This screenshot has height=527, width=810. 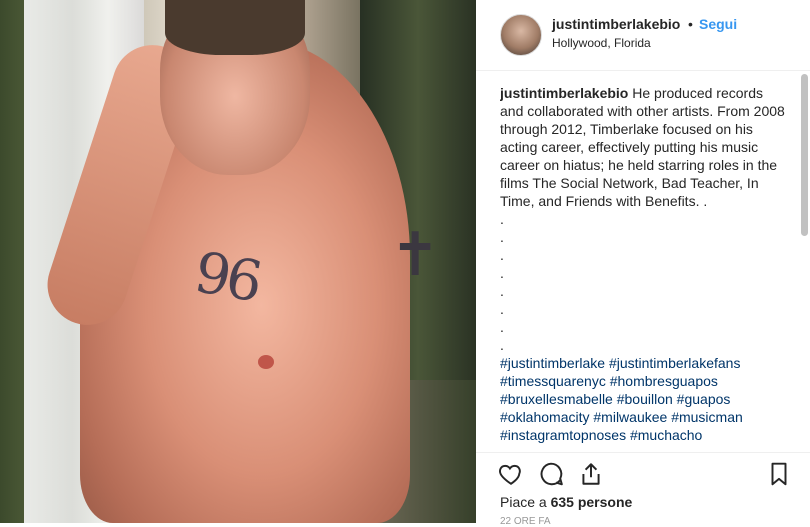 What do you see at coordinates (226, 277) in the screenshot?
I see `photo-tattoo-number: 96` at bounding box center [226, 277].